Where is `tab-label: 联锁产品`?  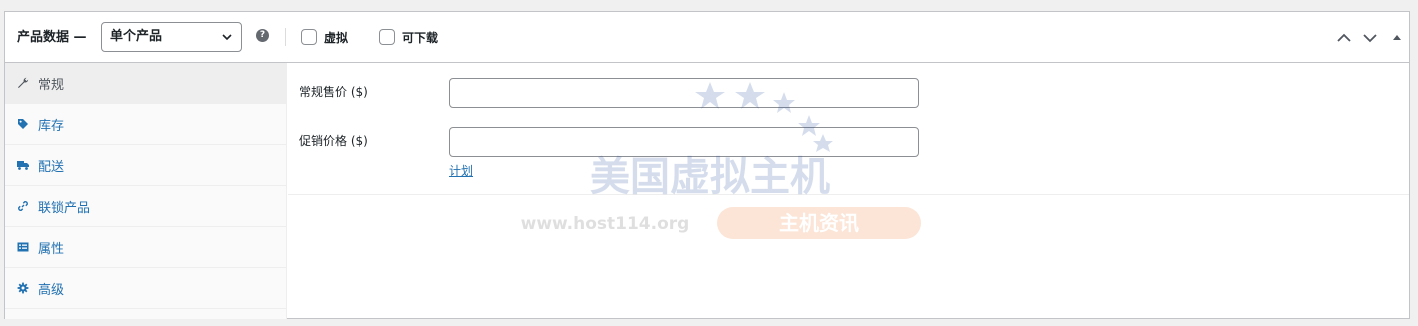 tab-label: 联锁产品 is located at coordinates (64, 208).